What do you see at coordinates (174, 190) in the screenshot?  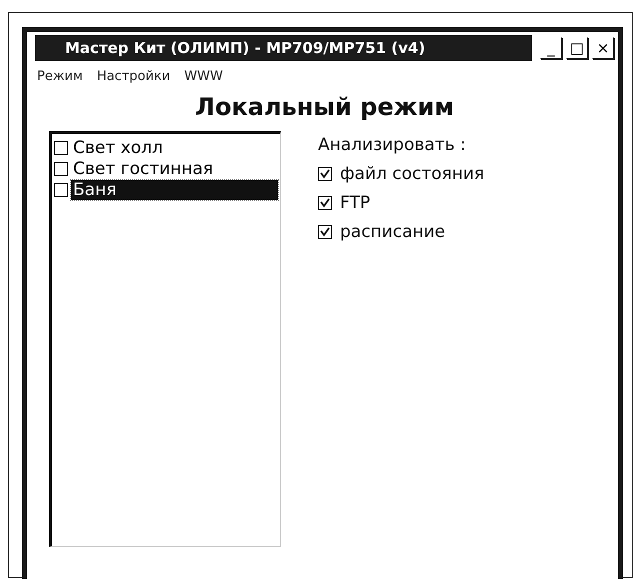 I see `list-item: Баня` at bounding box center [174, 190].